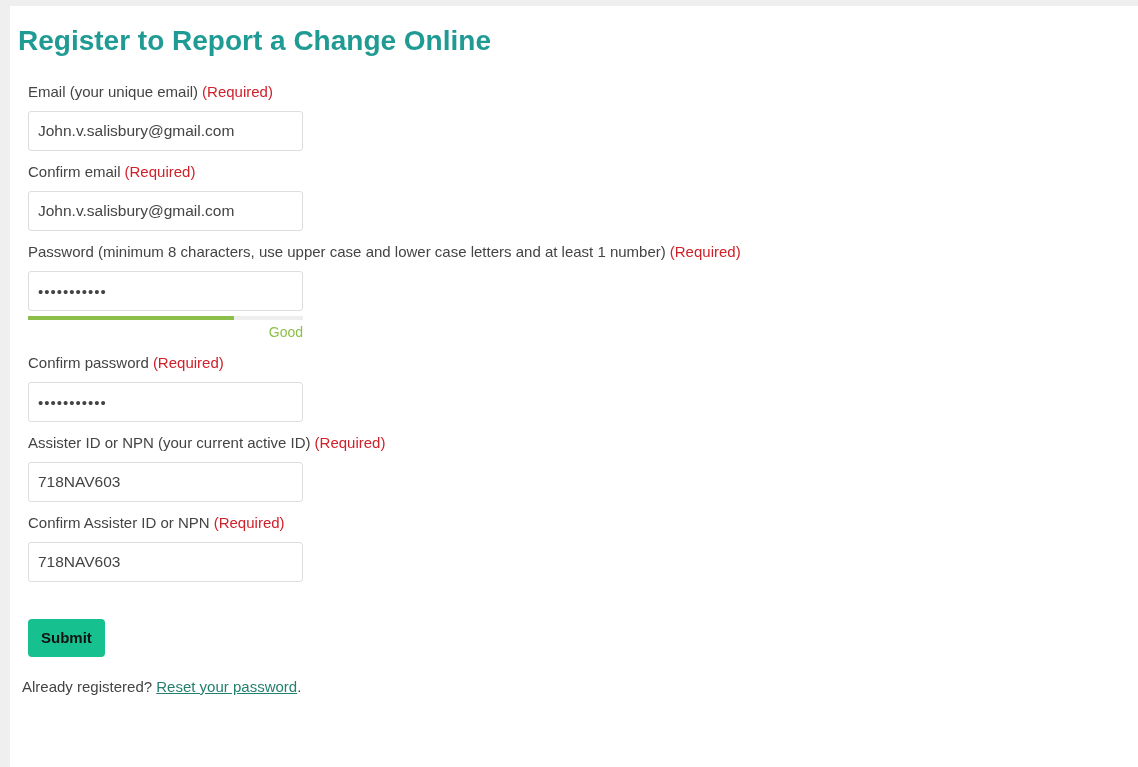 Image resolution: width=1138 pixels, height=767 pixels. What do you see at coordinates (227, 686) in the screenshot?
I see `reset-password-link: Reset your password` at bounding box center [227, 686].